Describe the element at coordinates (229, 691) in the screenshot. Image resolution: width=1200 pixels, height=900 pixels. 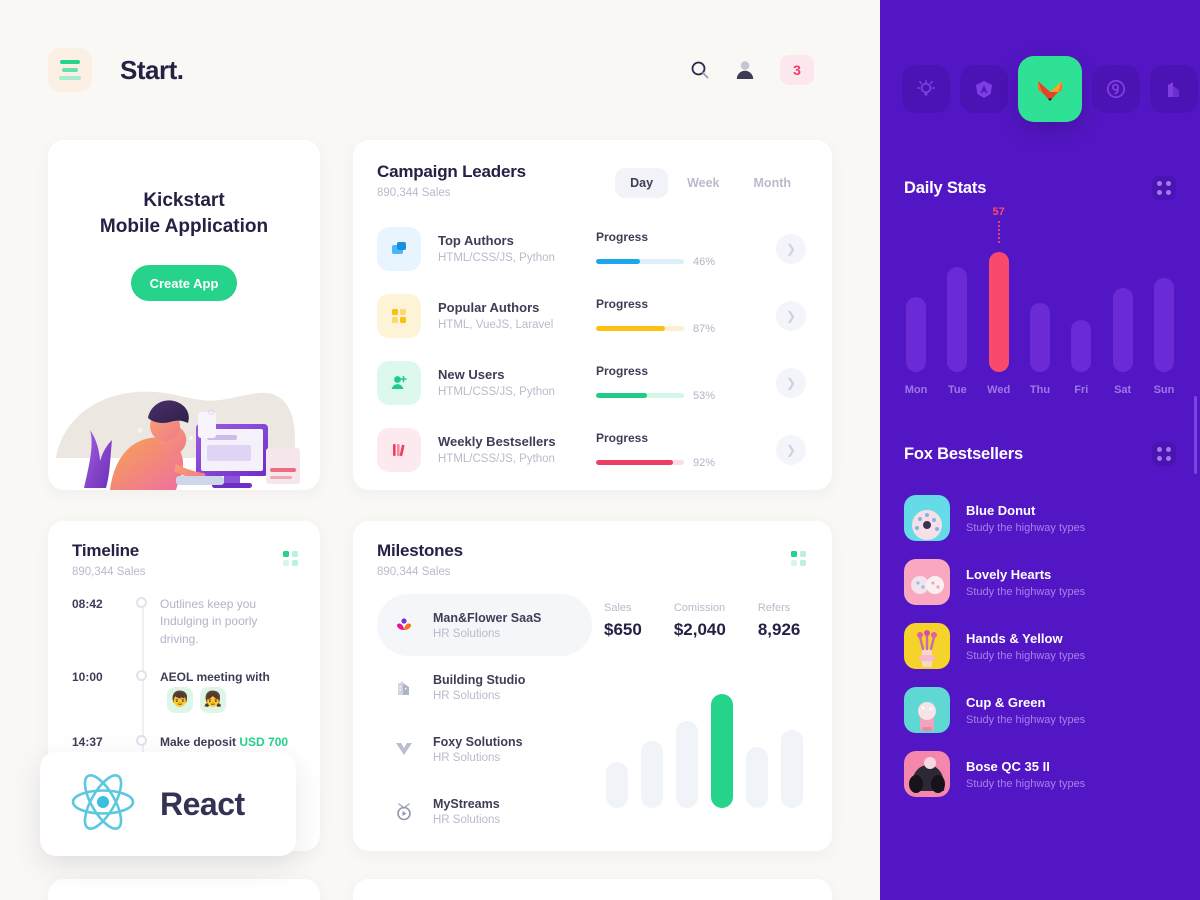
I see `timeline-text: AEOL meeting with 👦 👧` at that location.